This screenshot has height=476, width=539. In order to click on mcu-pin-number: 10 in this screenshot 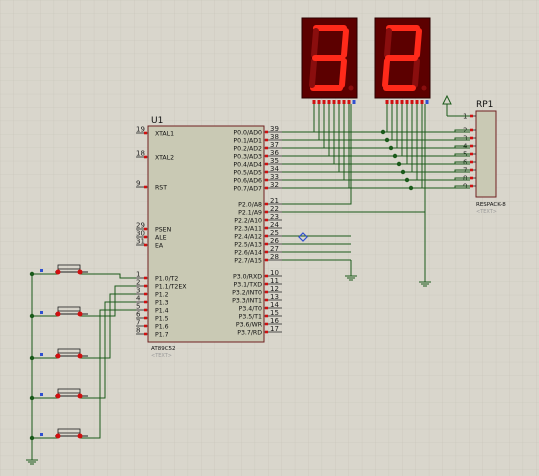, I will do `click(274, 273)`.